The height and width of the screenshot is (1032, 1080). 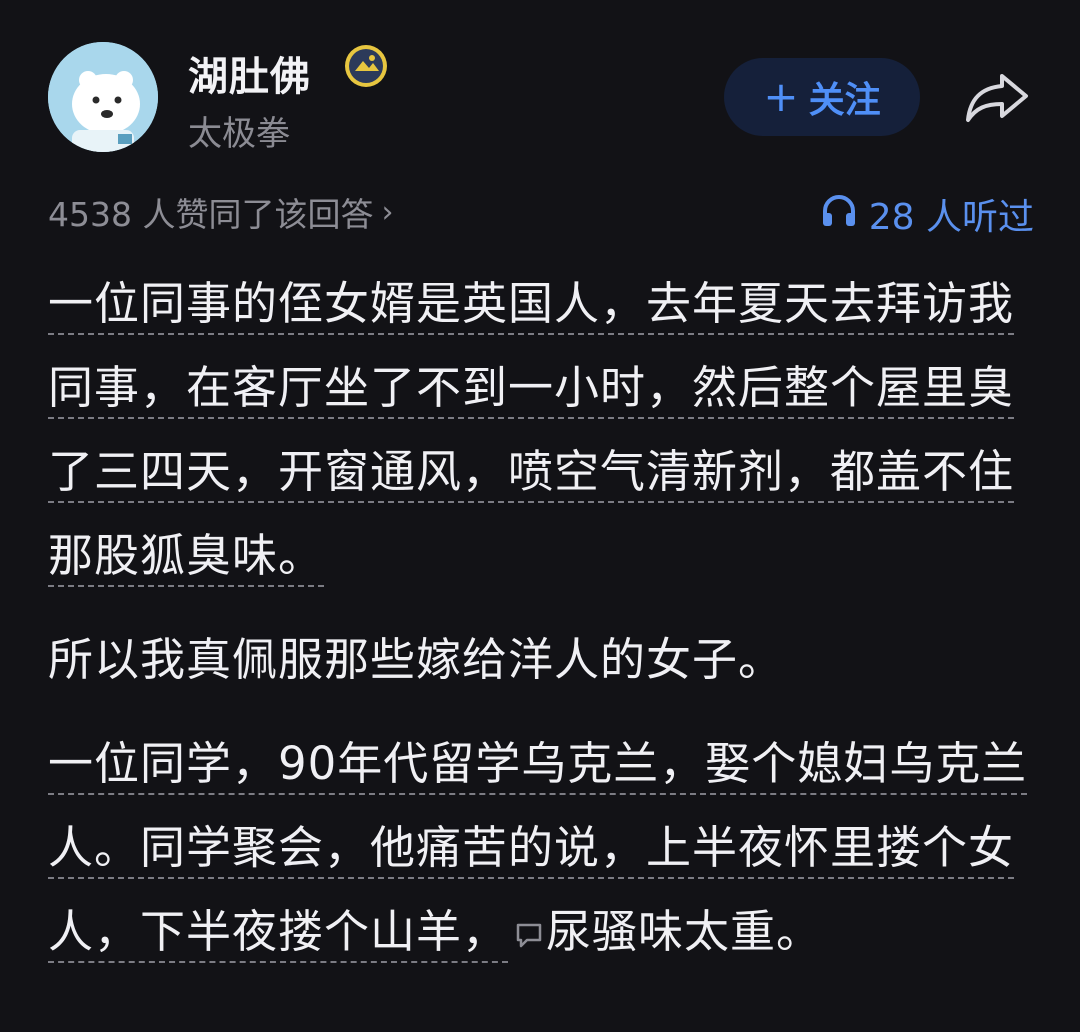 What do you see at coordinates (541, 214) in the screenshot?
I see `answer-stats: 4538 人赞同了该回答 › 28 人听过` at bounding box center [541, 214].